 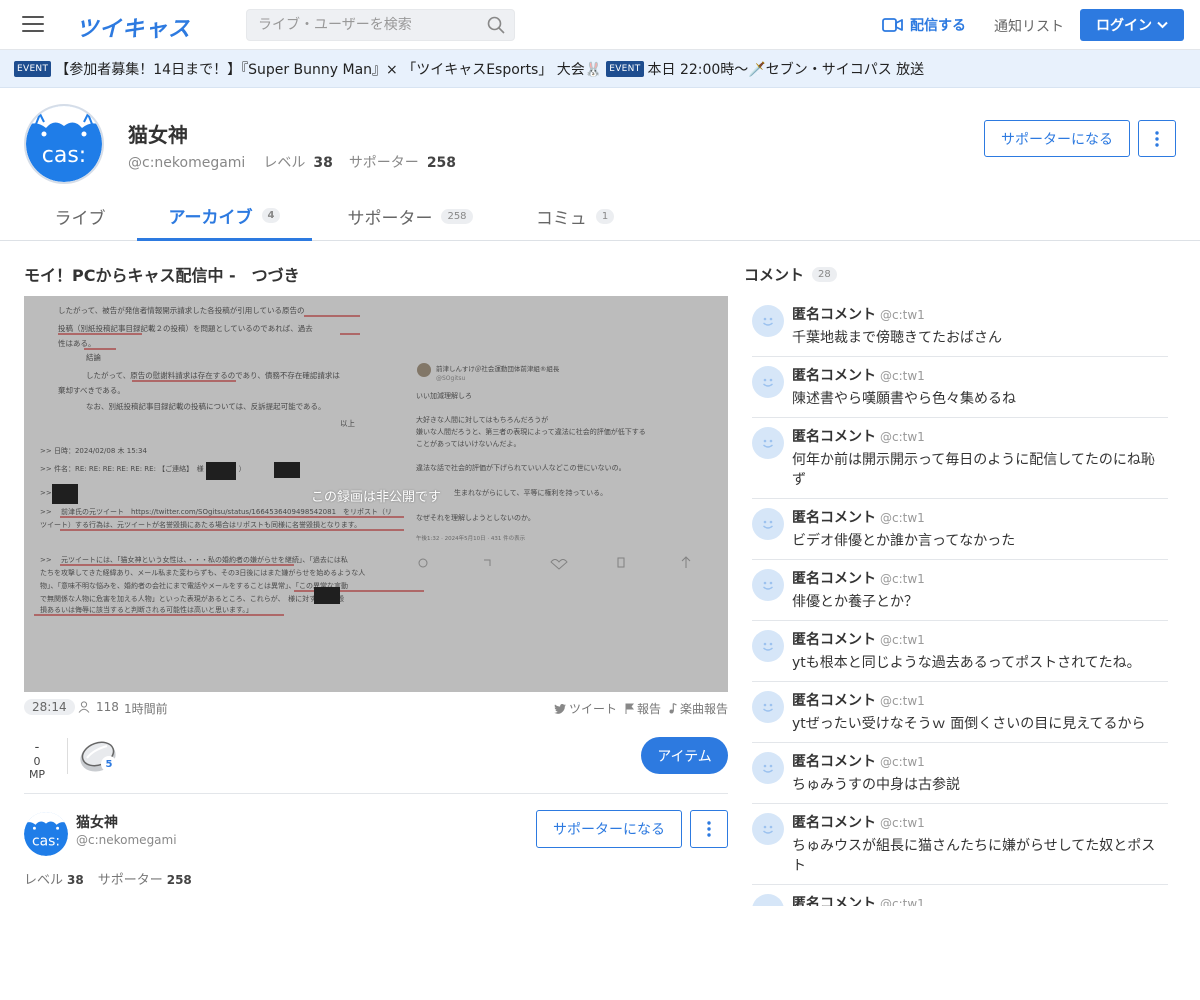 I want to click on comment-text: 陳述書やら嘆願書やら色々集めるね, so click(x=904, y=399).